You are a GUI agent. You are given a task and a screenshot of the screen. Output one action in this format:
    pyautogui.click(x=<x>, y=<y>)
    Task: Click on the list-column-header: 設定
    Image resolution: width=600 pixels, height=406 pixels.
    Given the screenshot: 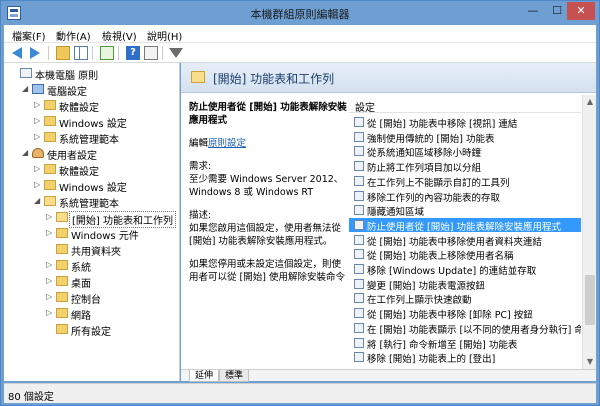 What is the action you would take?
    pyautogui.click(x=465, y=104)
    